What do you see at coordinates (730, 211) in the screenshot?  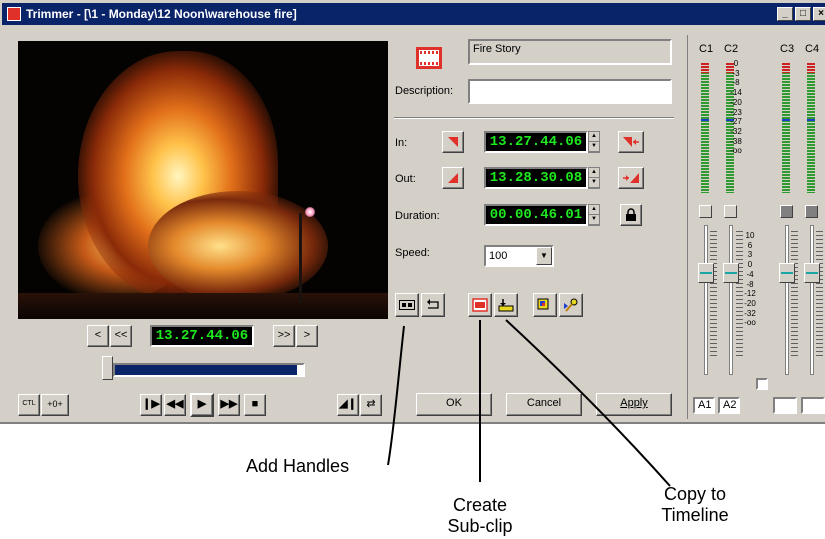 I see `channel-select-c2` at bounding box center [730, 211].